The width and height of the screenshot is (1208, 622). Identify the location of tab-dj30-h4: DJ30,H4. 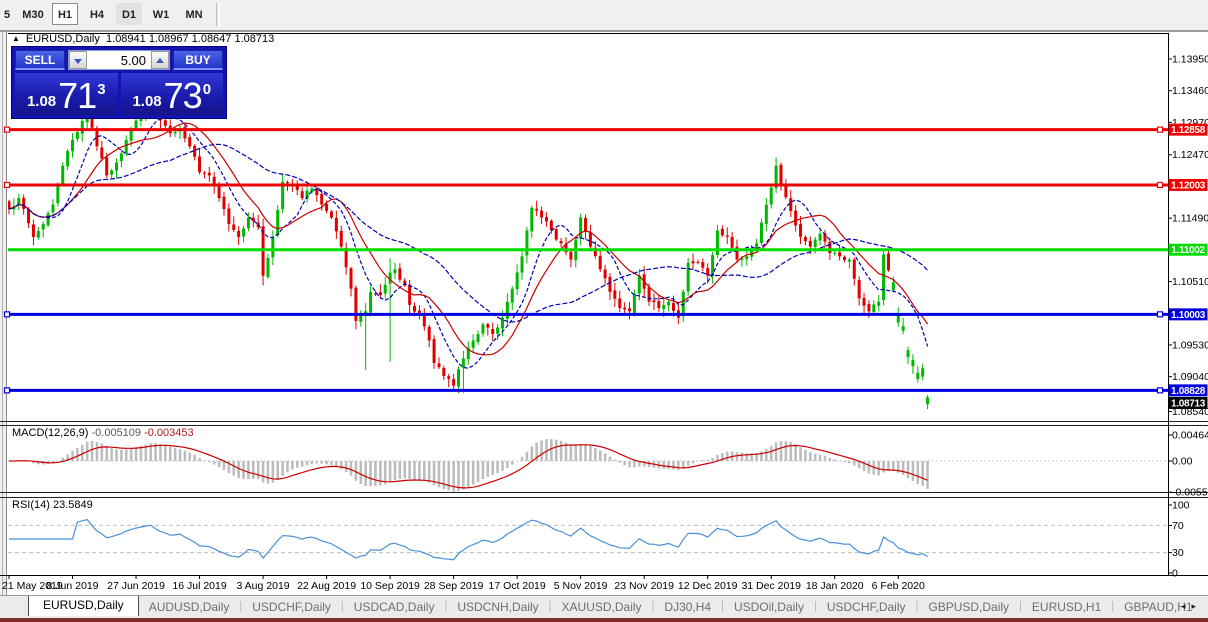
(687, 605).